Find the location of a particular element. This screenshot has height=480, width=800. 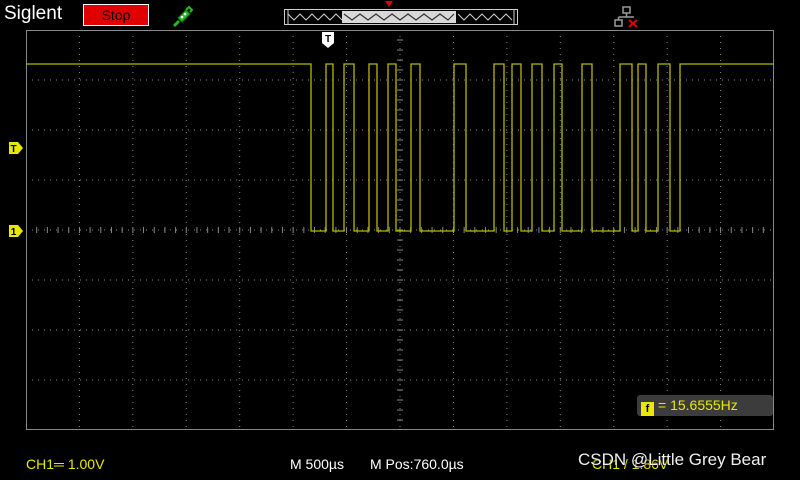

horizontal-position: M Pos:760.0µs is located at coordinates (417, 464).